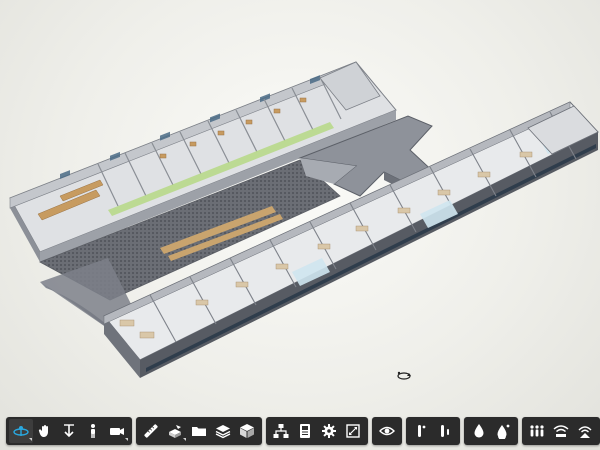 This screenshot has height=450, width=600. I want to click on orbit-cursor-icon, so click(404, 375).